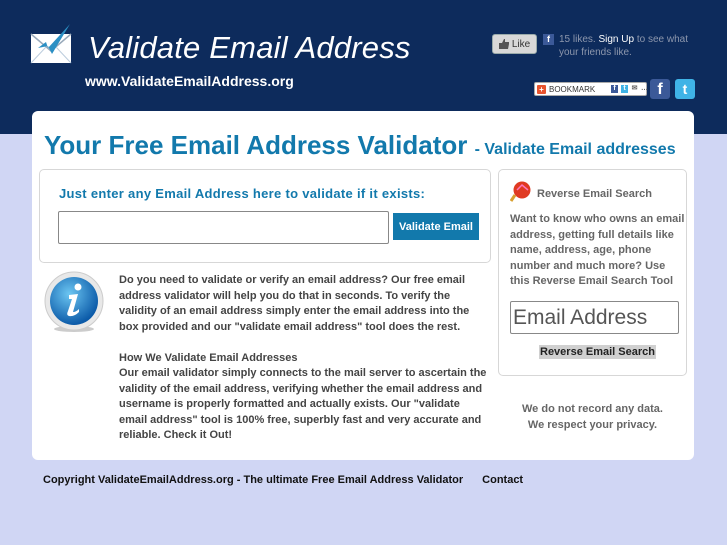 The height and width of the screenshot is (545, 727). What do you see at coordinates (575, 149) in the screenshot?
I see `page-subtitle: - Validate Email addresses` at bounding box center [575, 149].